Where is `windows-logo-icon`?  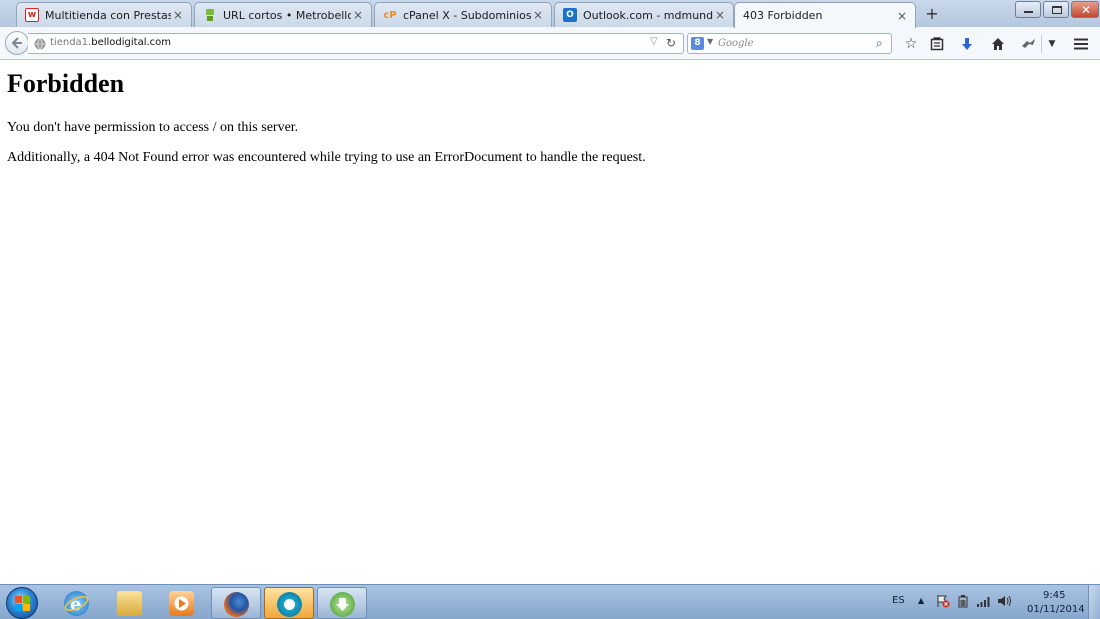 windows-logo-icon is located at coordinates (22, 603).